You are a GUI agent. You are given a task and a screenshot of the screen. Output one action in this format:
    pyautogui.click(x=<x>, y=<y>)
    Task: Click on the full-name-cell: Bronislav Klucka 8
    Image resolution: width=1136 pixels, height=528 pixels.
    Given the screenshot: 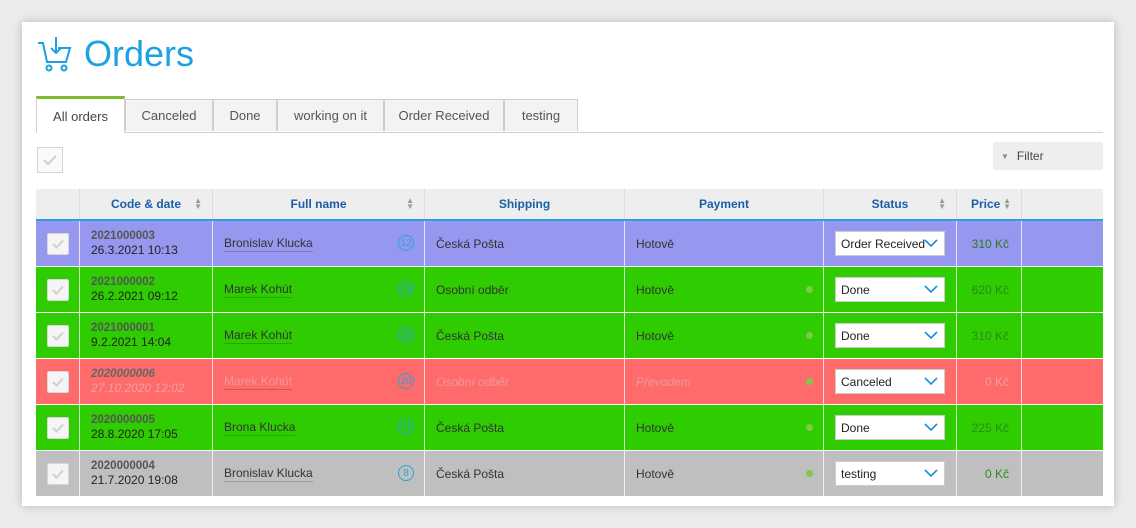 What is the action you would take?
    pyautogui.click(x=319, y=473)
    